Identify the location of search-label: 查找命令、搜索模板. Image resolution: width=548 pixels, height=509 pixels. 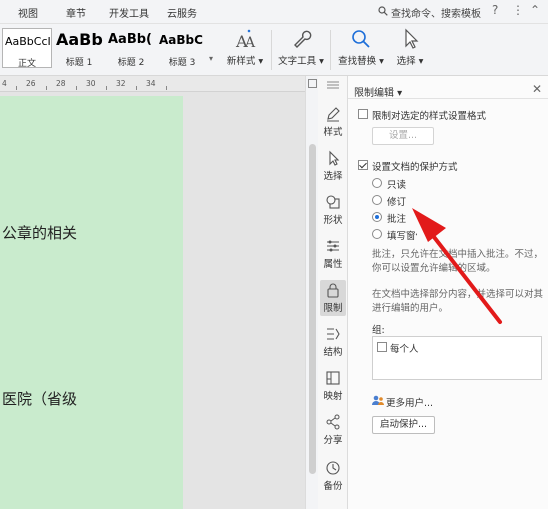
(436, 14).